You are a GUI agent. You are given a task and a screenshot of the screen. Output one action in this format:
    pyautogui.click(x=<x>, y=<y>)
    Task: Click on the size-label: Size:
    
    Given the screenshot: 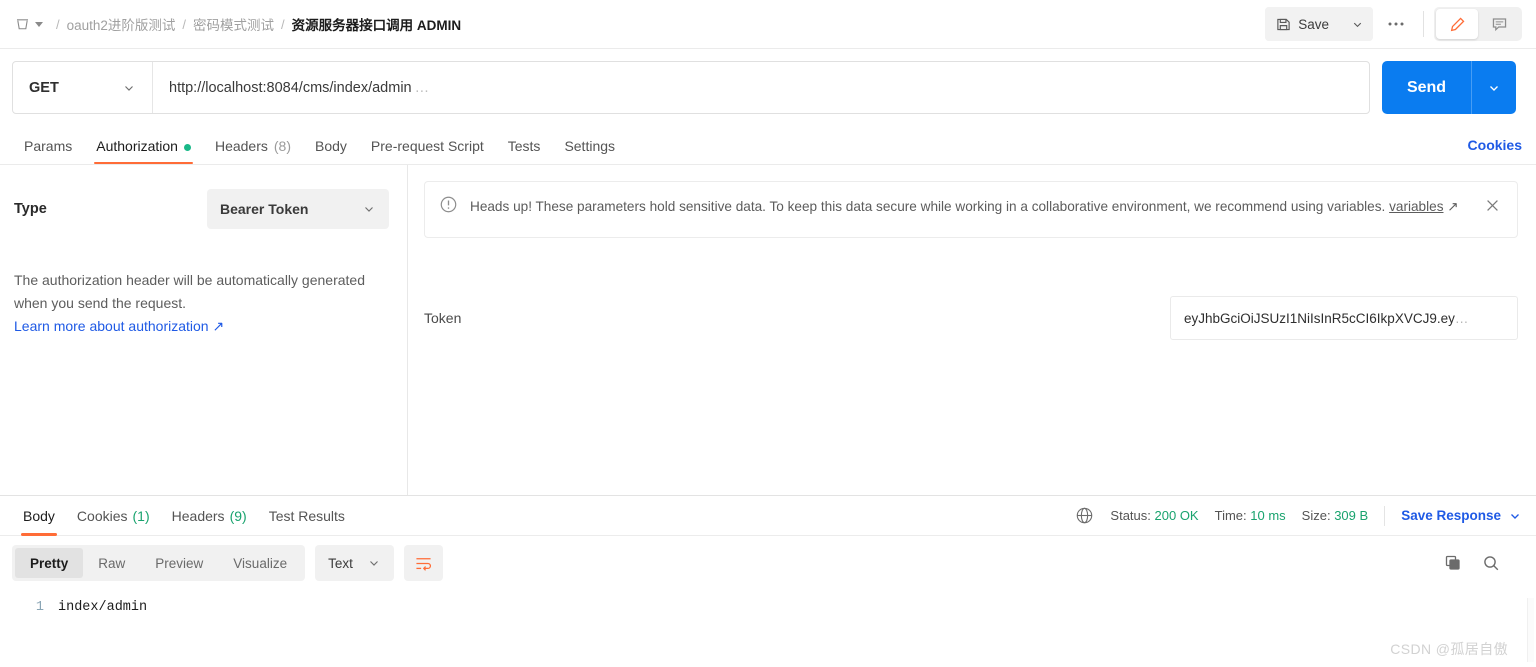 What is the action you would take?
    pyautogui.click(x=1316, y=515)
    